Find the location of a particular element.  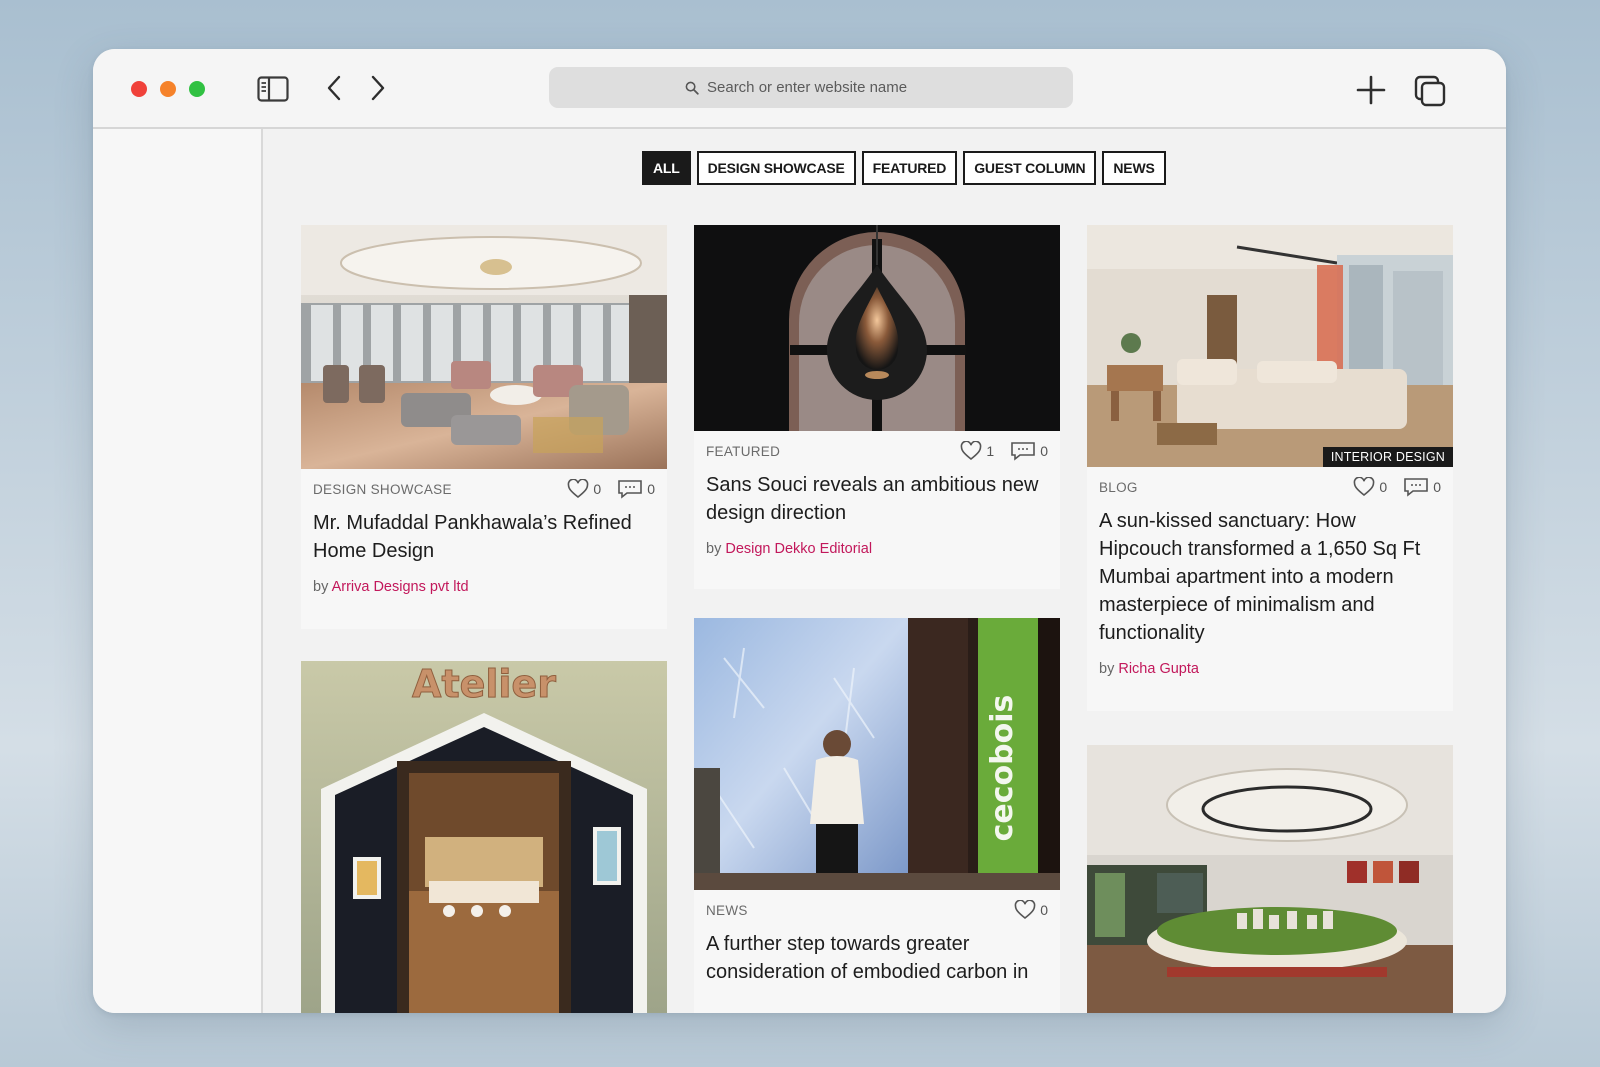

article-category: FEATURED is located at coordinates (743, 451).